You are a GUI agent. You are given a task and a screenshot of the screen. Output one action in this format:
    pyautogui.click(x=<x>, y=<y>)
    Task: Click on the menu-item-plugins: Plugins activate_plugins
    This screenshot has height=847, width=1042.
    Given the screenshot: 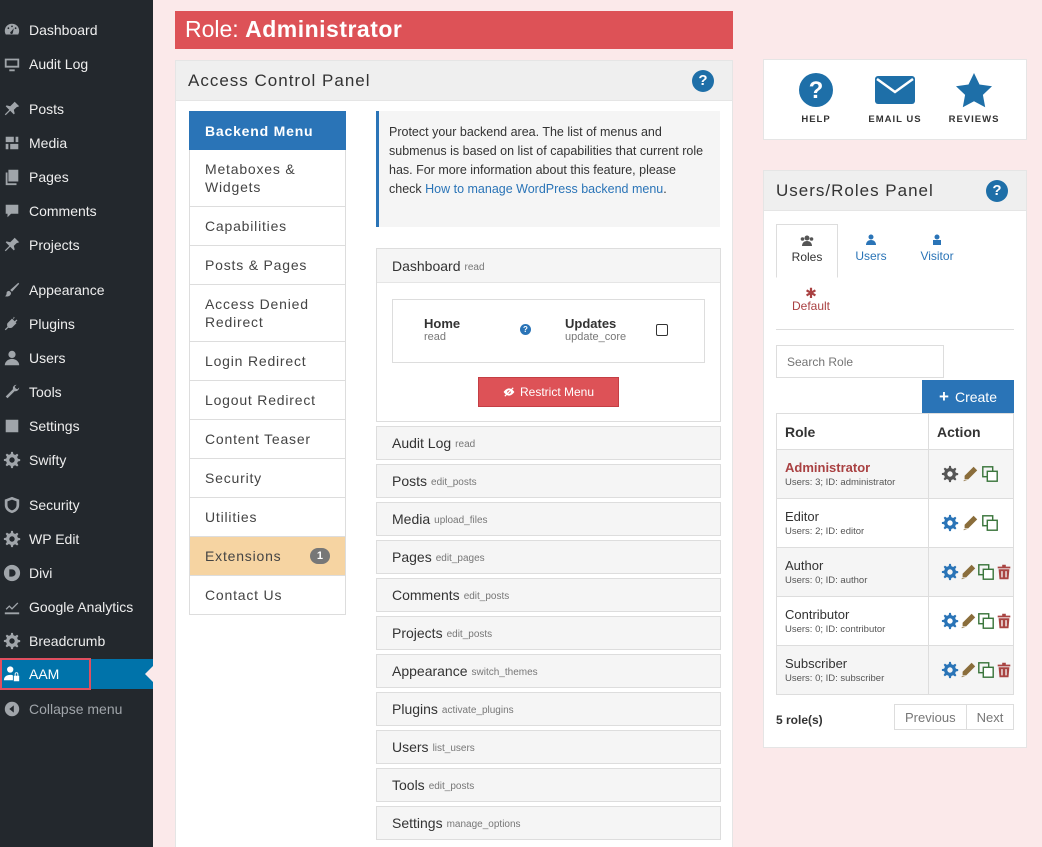 What is the action you would take?
    pyautogui.click(x=548, y=709)
    